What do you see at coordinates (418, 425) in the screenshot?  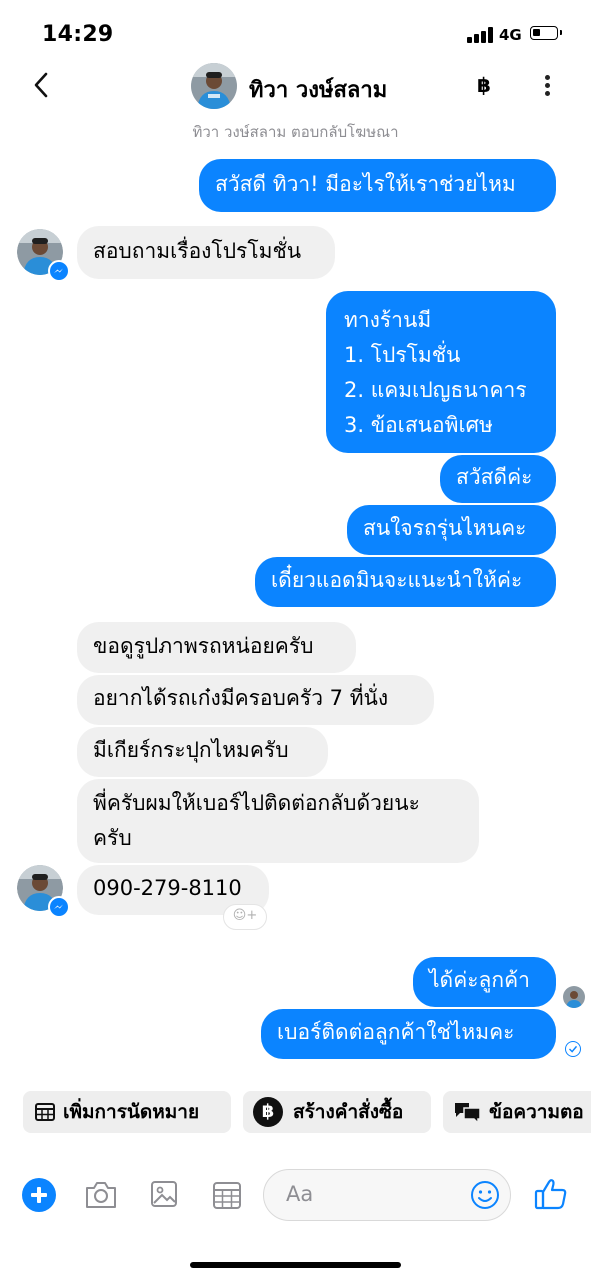 I see `message-line: 3. ข้อเสนอพิเศษ` at bounding box center [418, 425].